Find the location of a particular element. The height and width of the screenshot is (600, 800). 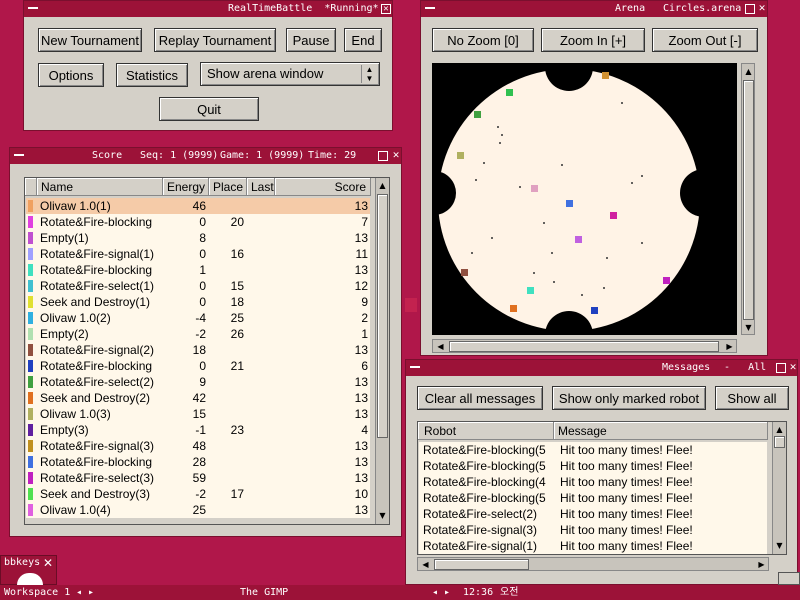

arena-vertical-scrollbar: ▲ ▼ is located at coordinates (748, 199).